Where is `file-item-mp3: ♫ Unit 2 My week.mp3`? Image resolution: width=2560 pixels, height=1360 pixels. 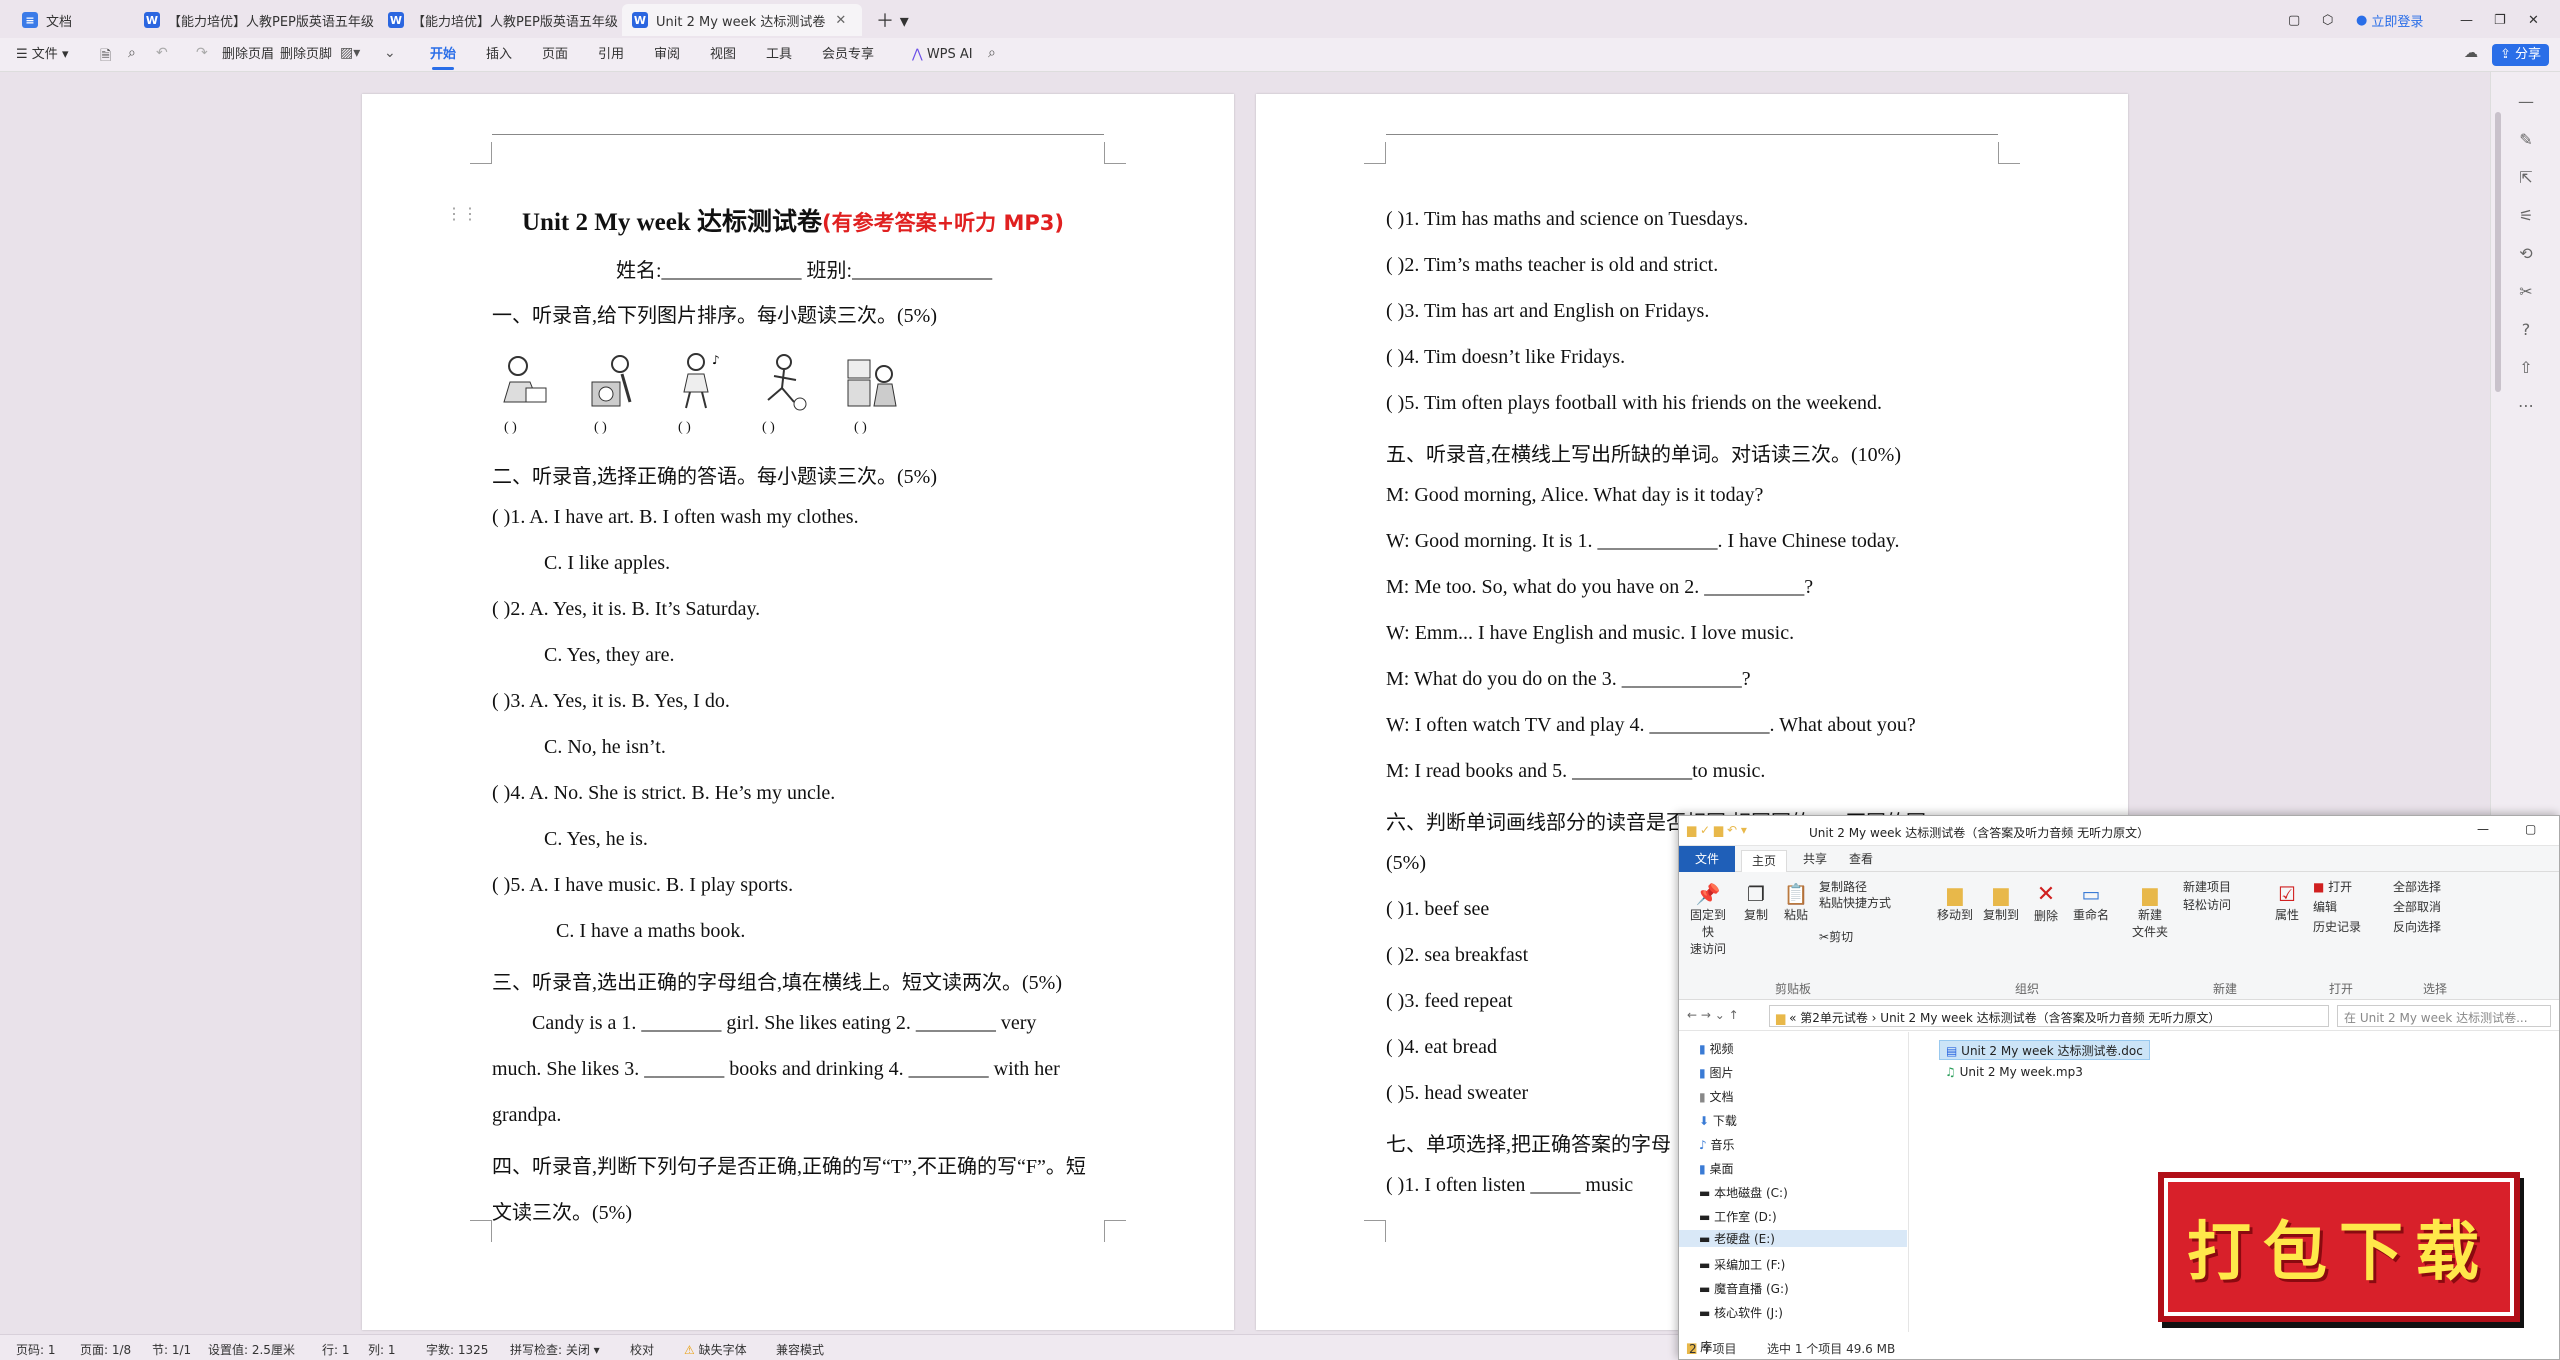
file-item-mp3: ♫ Unit 2 My week.mp3 is located at coordinates (2014, 1072).